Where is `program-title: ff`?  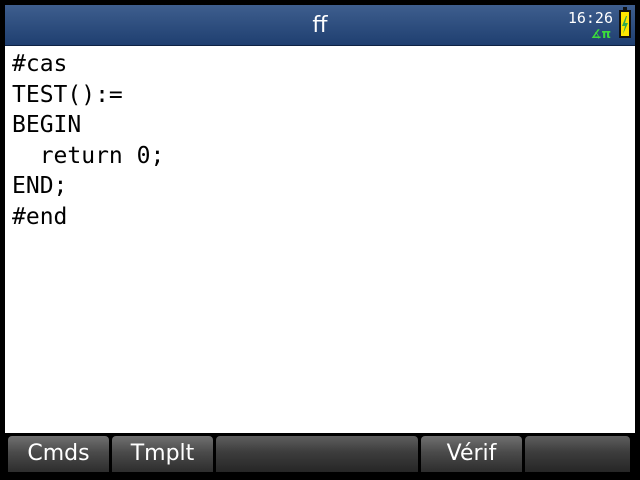
program-title: ff is located at coordinates (320, 25).